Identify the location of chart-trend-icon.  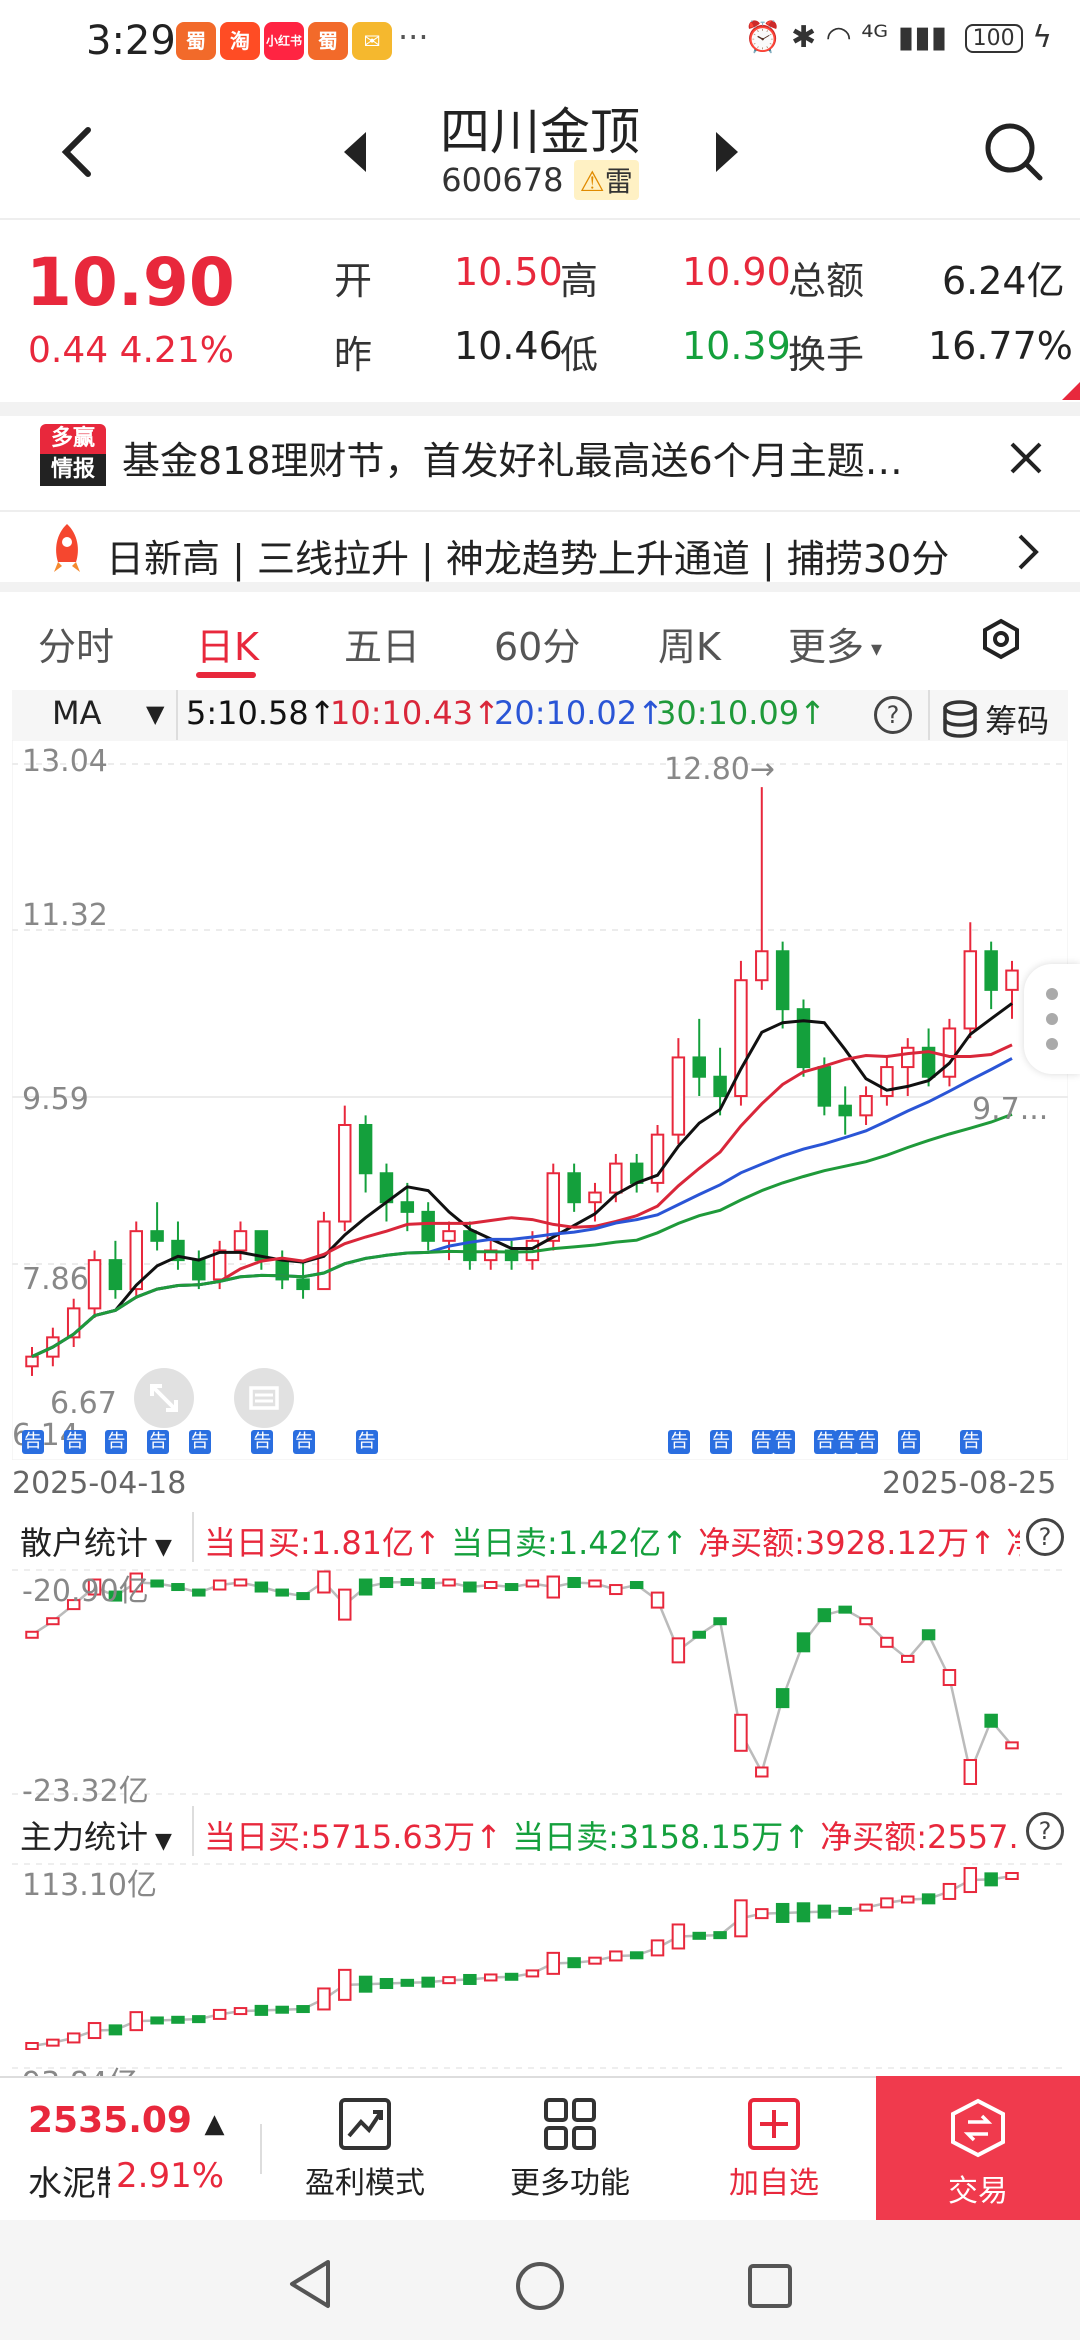
(365, 2124).